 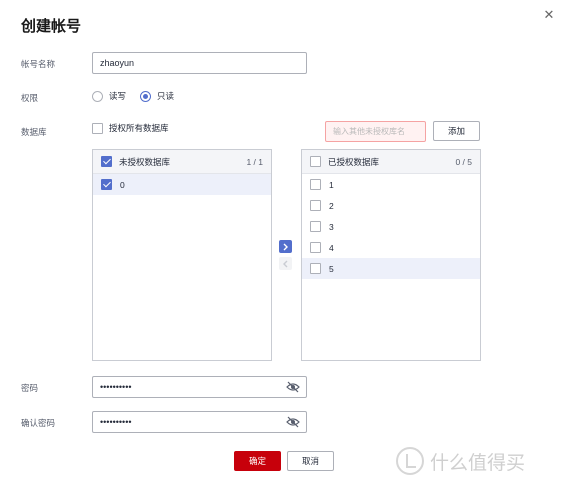 What do you see at coordinates (331, 247) in the screenshot?
I see `list-item-label: 4` at bounding box center [331, 247].